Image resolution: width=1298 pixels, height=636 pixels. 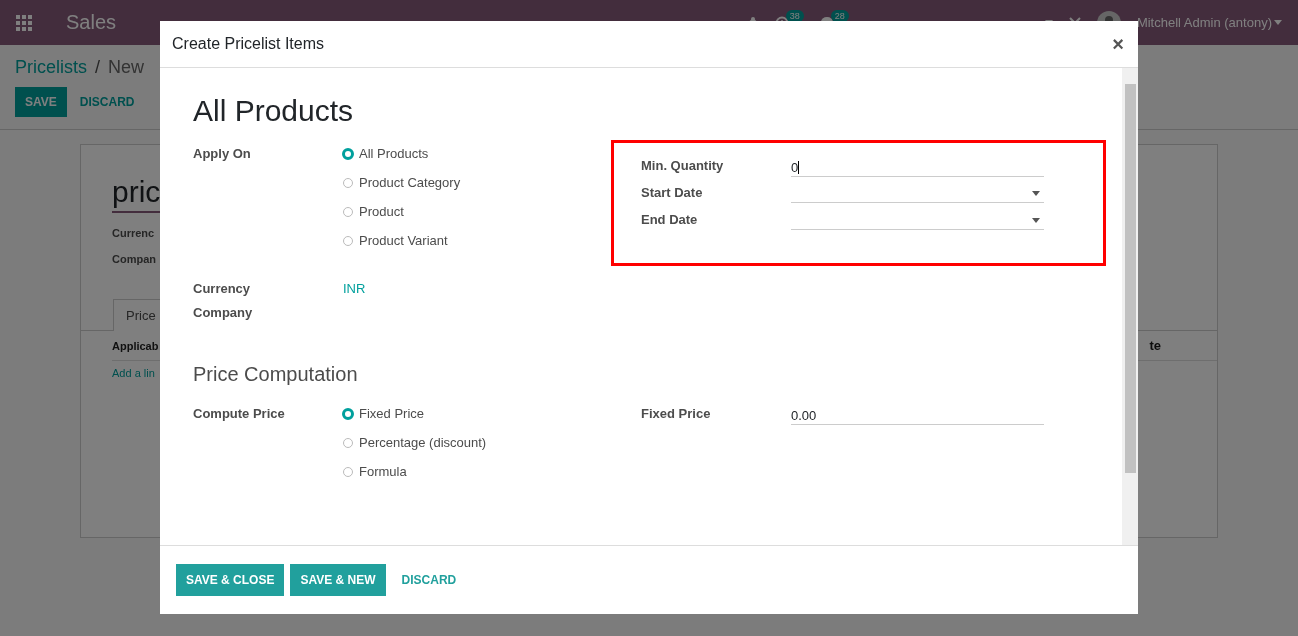 I want to click on dialog-title: Create Pricelist Items, so click(x=248, y=44).